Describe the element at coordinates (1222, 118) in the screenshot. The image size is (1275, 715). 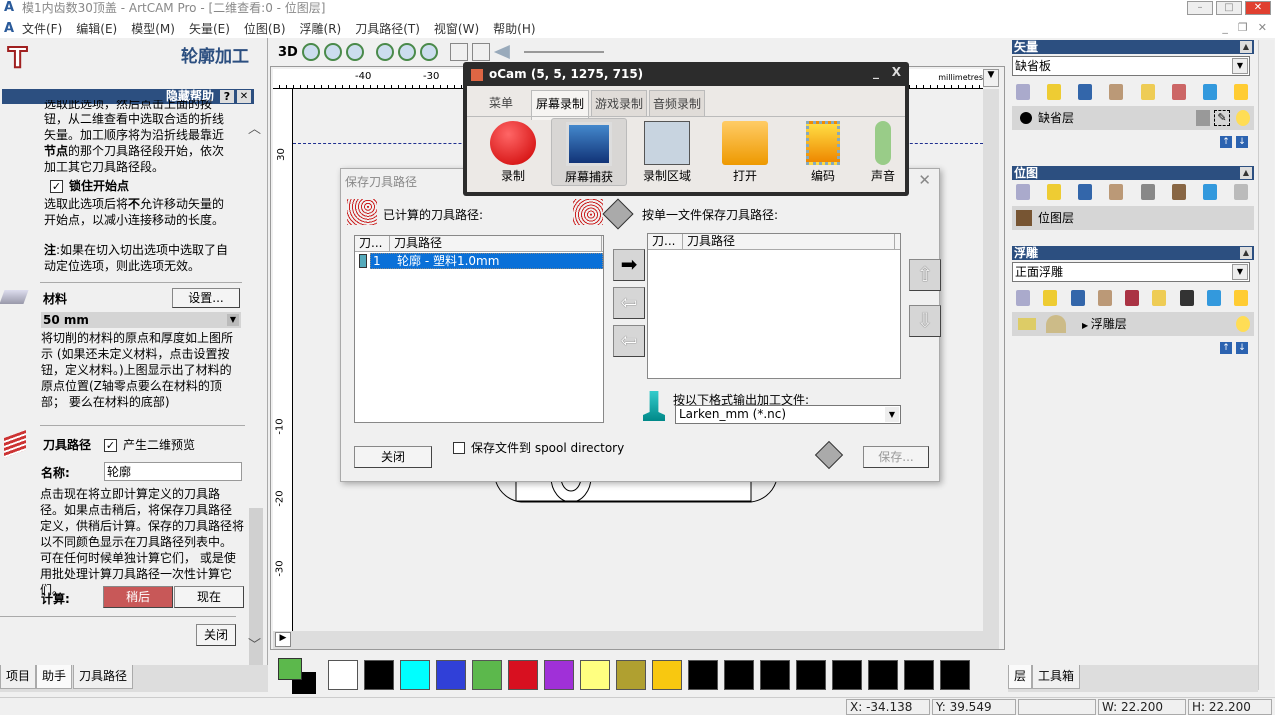
I see `active-pen-icon: ✎` at that location.